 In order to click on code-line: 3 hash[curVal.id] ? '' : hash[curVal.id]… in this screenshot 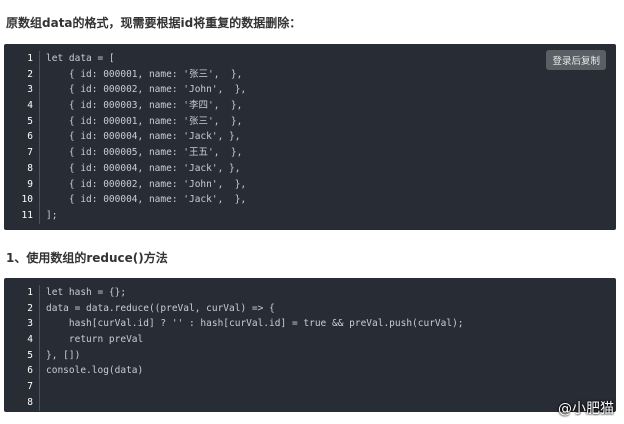, I will do `click(310, 324)`.